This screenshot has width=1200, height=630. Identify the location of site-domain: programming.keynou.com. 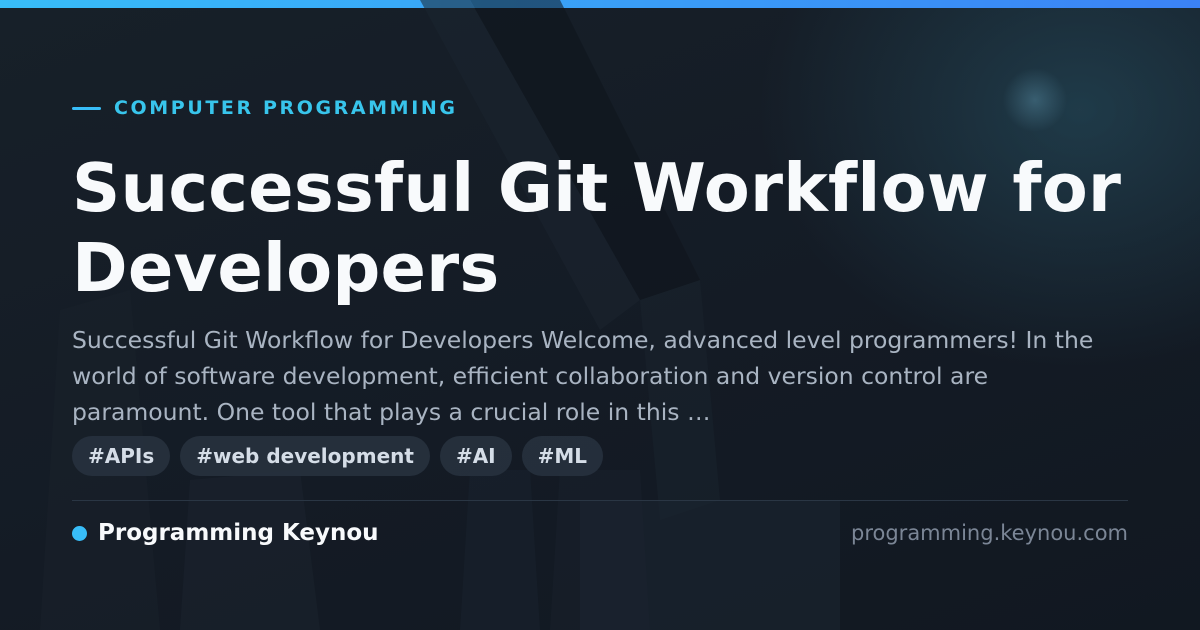
(989, 533).